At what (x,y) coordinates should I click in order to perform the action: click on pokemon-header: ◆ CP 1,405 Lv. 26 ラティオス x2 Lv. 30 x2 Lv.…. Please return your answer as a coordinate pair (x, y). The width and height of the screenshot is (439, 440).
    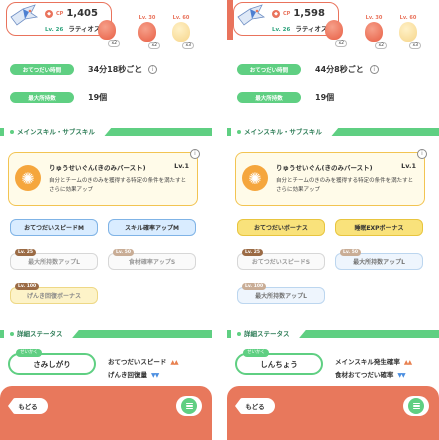
    Looking at the image, I should click on (106, 26).